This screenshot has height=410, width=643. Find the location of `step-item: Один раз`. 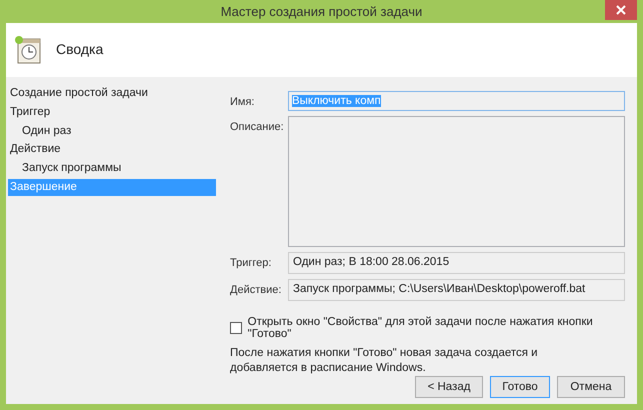

step-item: Один раз is located at coordinates (111, 131).